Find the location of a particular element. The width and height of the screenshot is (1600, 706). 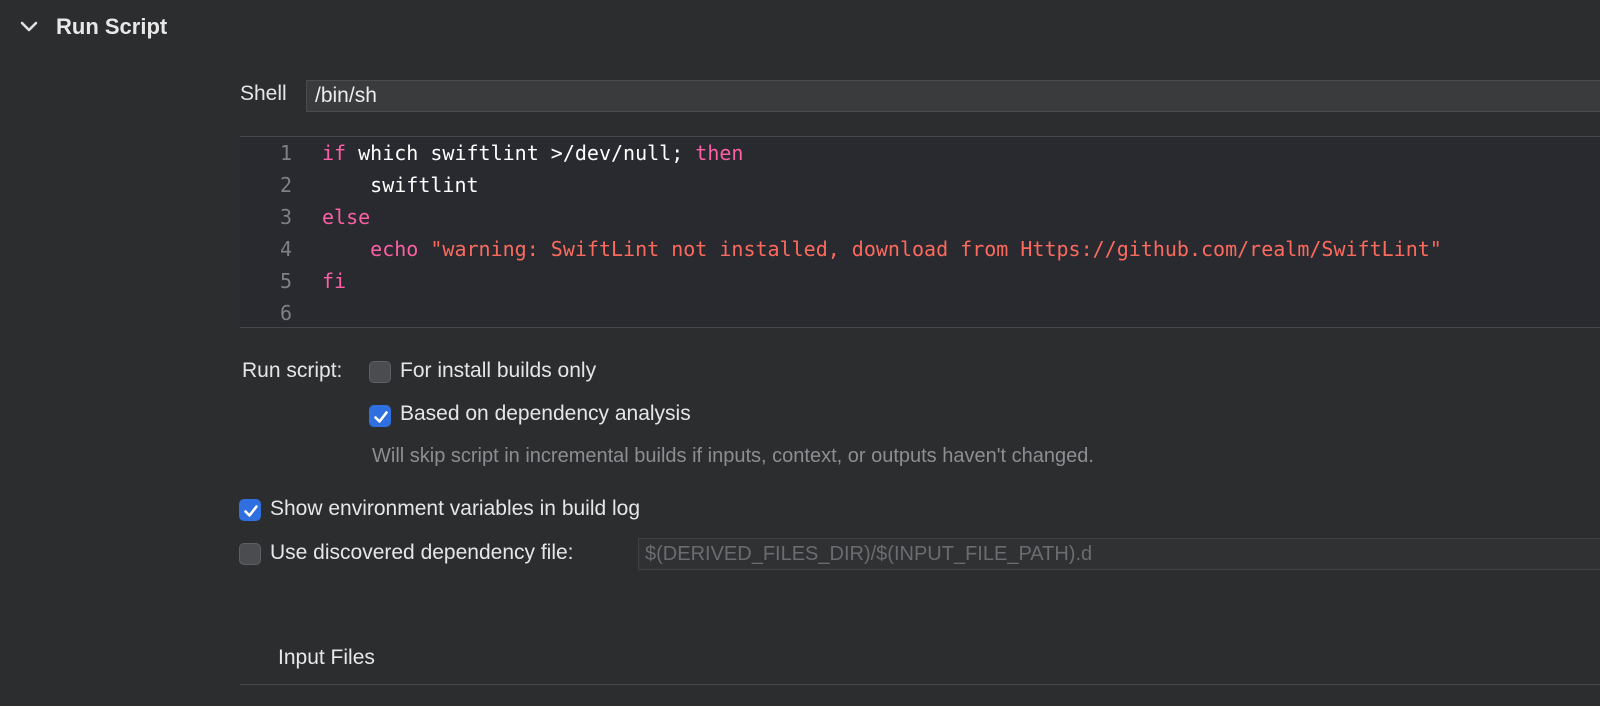

chevron-down-icon is located at coordinates (29, 27).